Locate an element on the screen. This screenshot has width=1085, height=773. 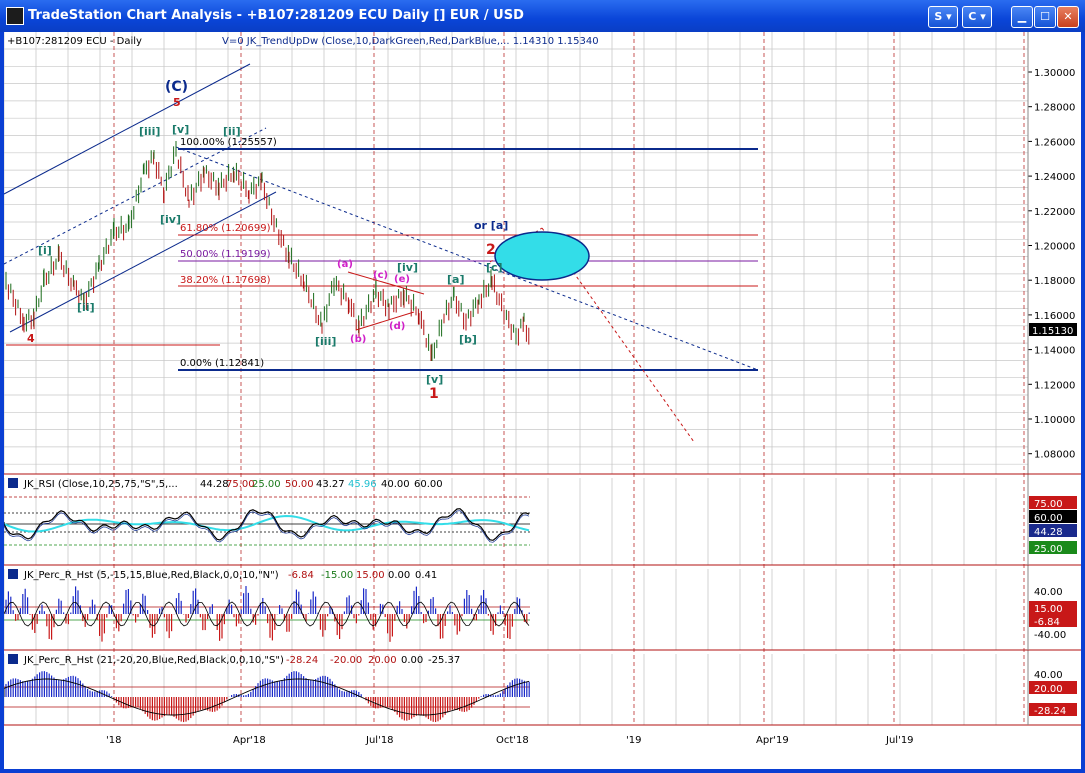
wave-C-label: (C) is located at coordinates (176, 87).